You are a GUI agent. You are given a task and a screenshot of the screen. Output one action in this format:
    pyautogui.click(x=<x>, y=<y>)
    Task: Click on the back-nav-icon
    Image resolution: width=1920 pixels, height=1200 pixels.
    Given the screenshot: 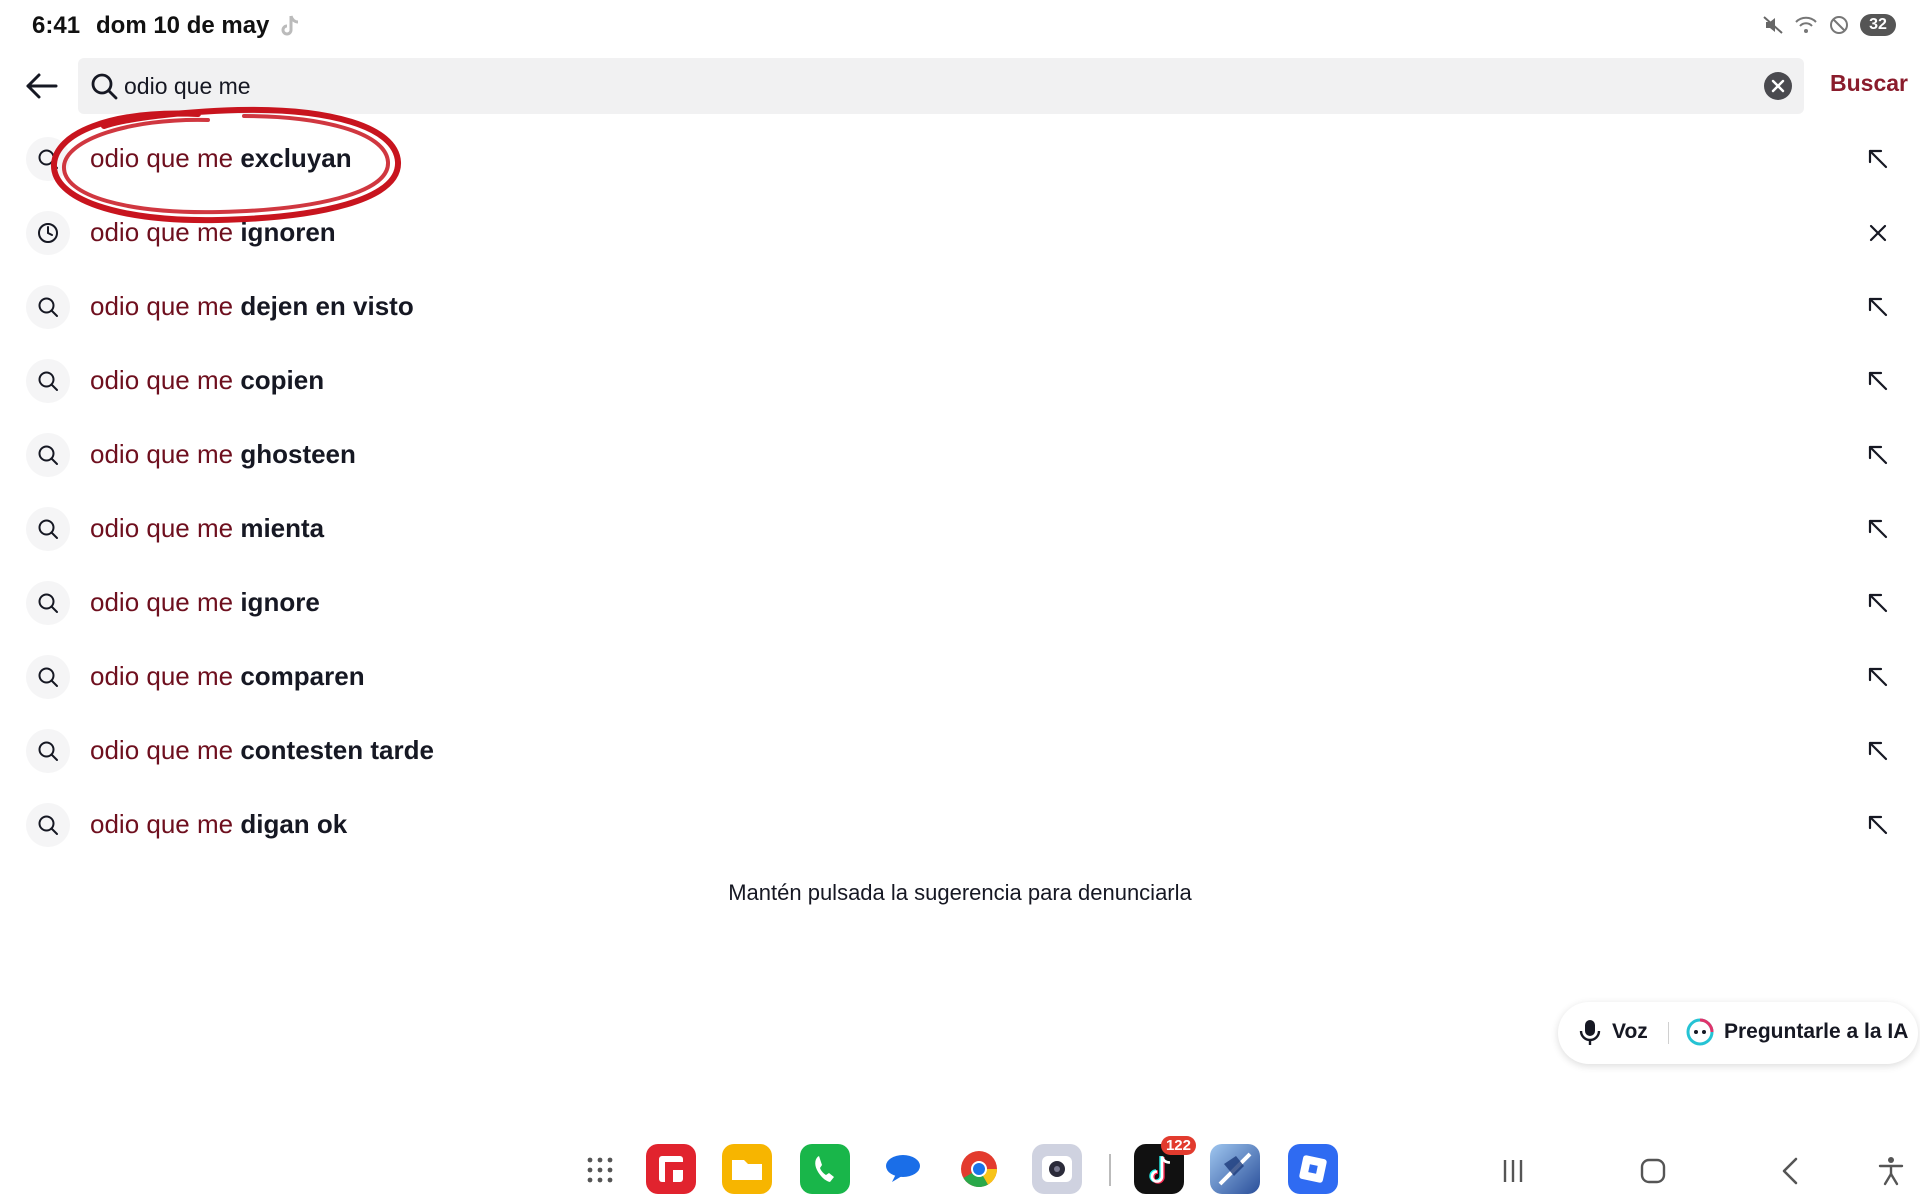 What is the action you would take?
    pyautogui.click(x=1791, y=1171)
    